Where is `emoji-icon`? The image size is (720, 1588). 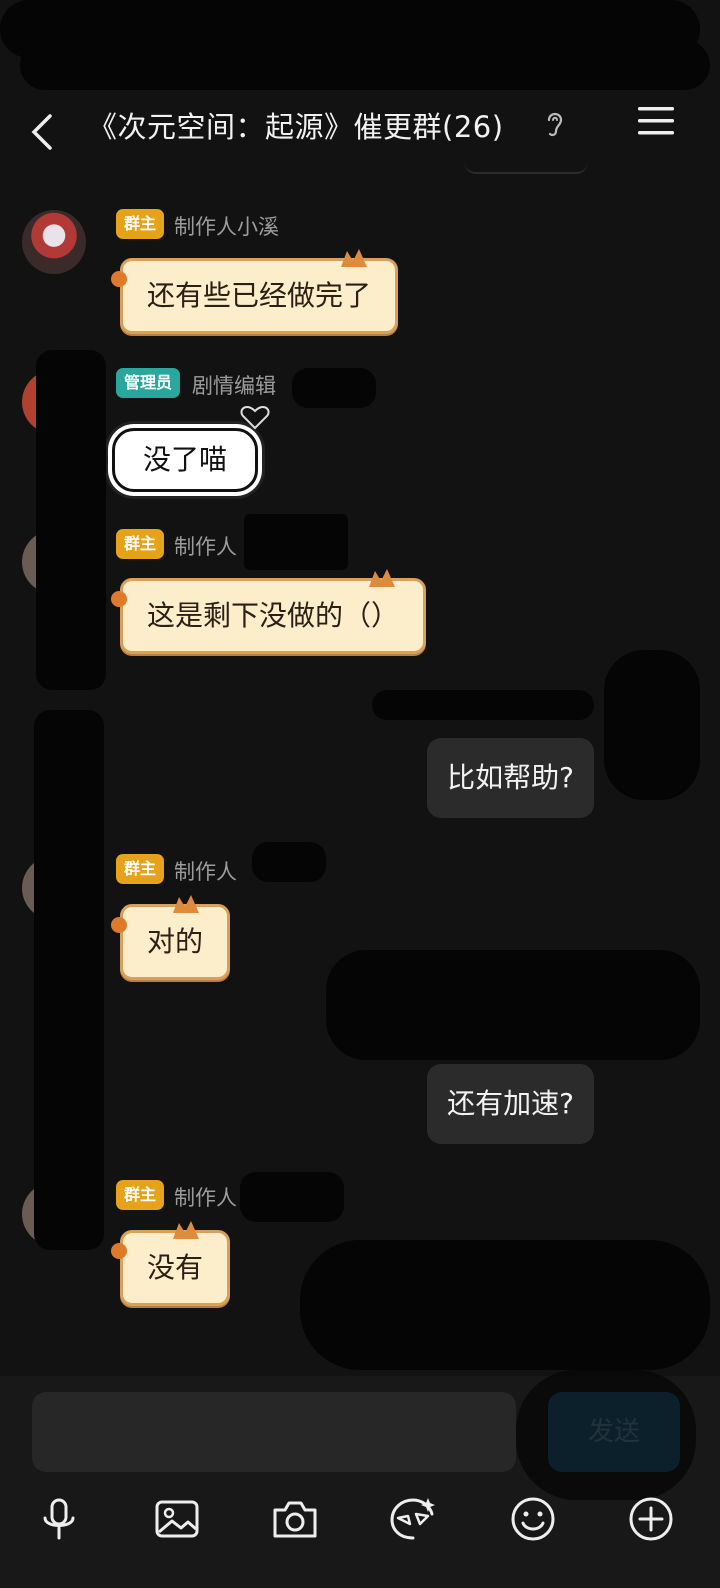 emoji-icon is located at coordinates (533, 1519).